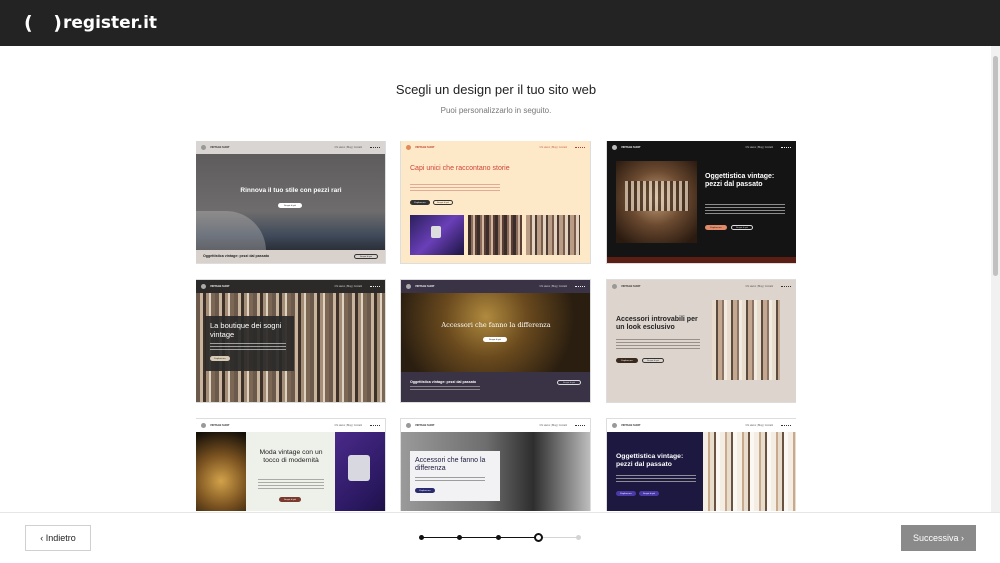 The width and height of the screenshot is (1000, 563). Describe the element at coordinates (496, 110) in the screenshot. I see `page-subtitle: Puoi personalizzarlo in seguito.` at that location.